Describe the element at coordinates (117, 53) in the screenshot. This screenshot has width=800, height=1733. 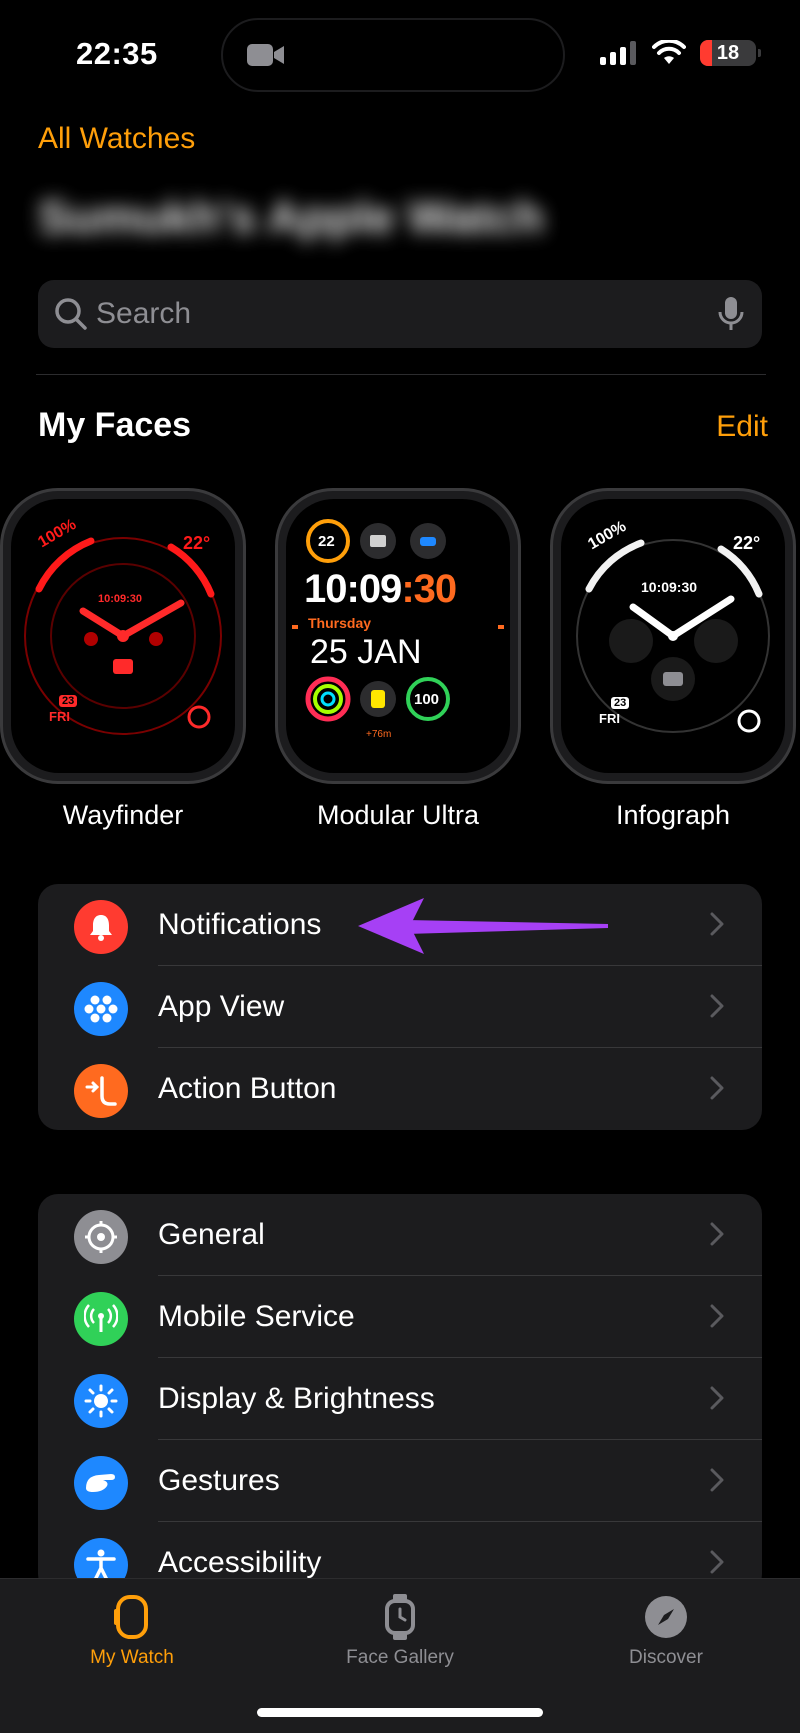
I see `status-time: 22:35` at that location.